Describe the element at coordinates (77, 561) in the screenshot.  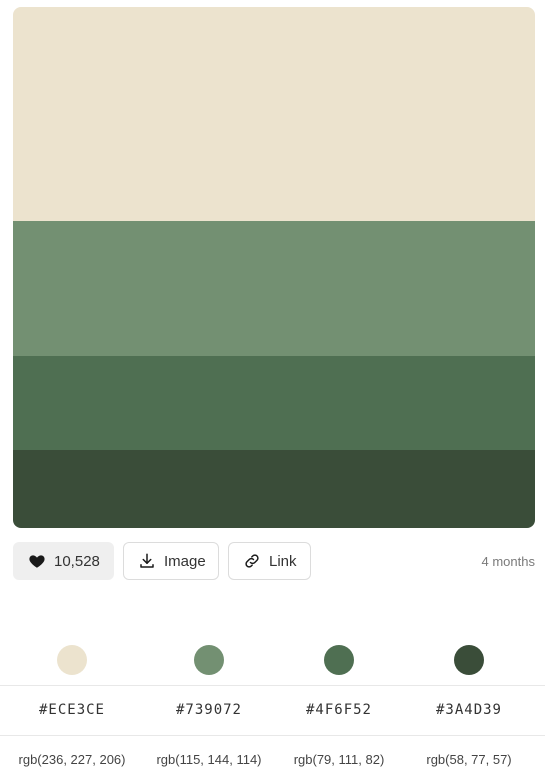
I see `like-count: 10,528` at that location.